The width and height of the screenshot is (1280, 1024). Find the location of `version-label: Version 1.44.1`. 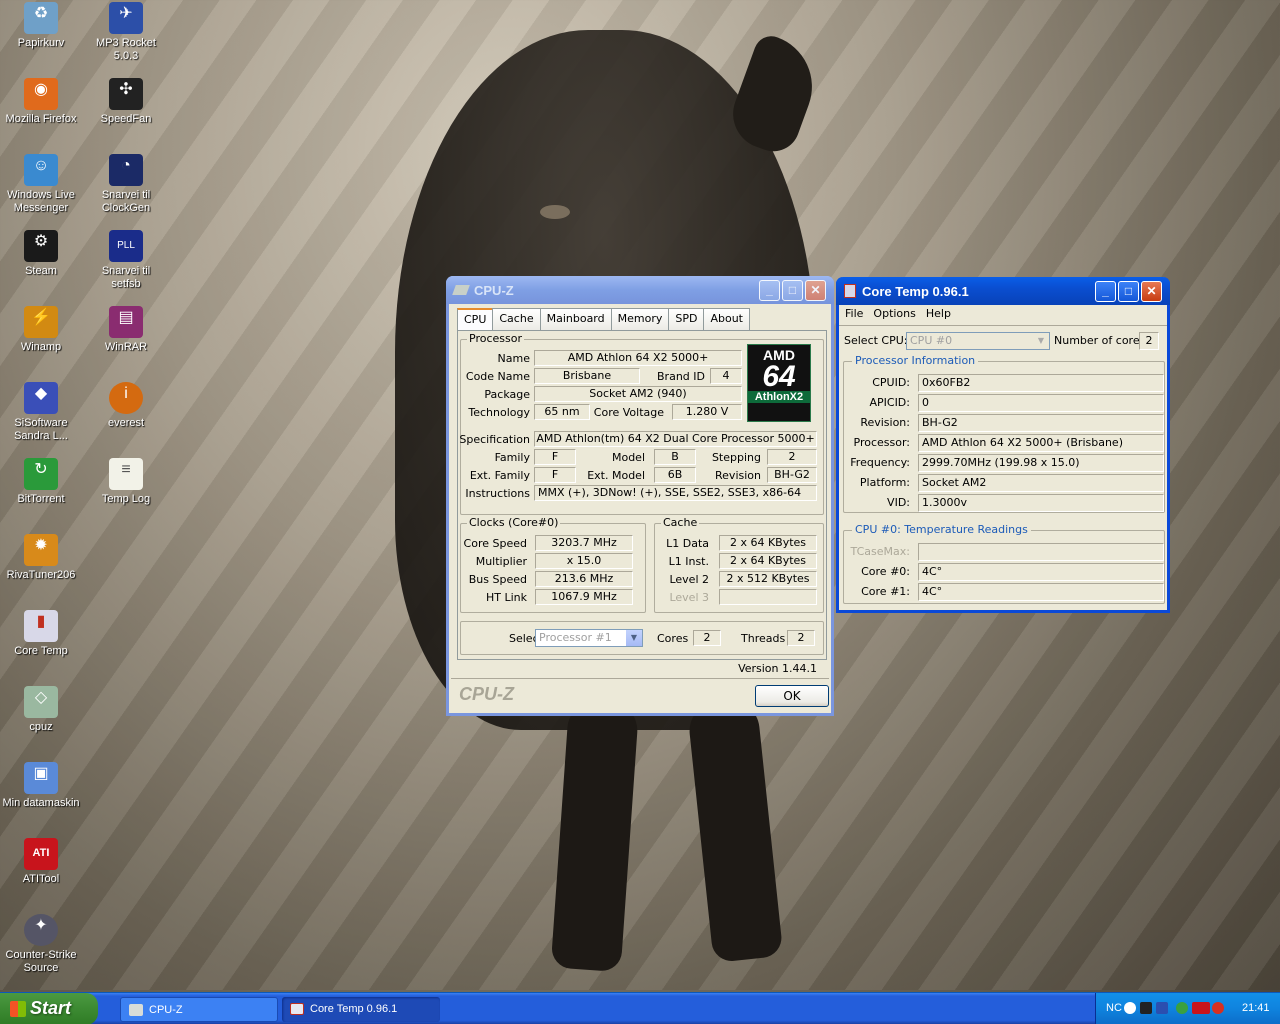

version-label: Version 1.44.1 is located at coordinates (777, 668).